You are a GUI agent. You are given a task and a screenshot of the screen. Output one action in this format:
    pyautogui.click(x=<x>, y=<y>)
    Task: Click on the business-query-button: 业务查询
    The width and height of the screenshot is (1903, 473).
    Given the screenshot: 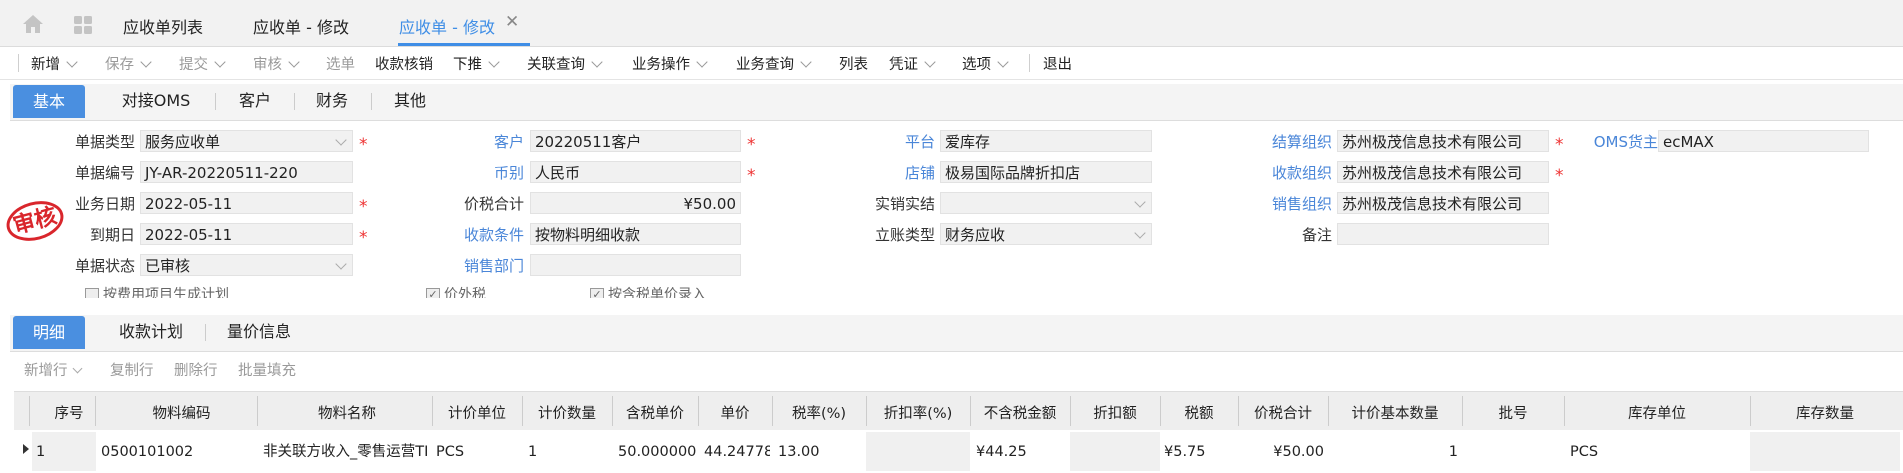 What is the action you would take?
    pyautogui.click(x=774, y=63)
    